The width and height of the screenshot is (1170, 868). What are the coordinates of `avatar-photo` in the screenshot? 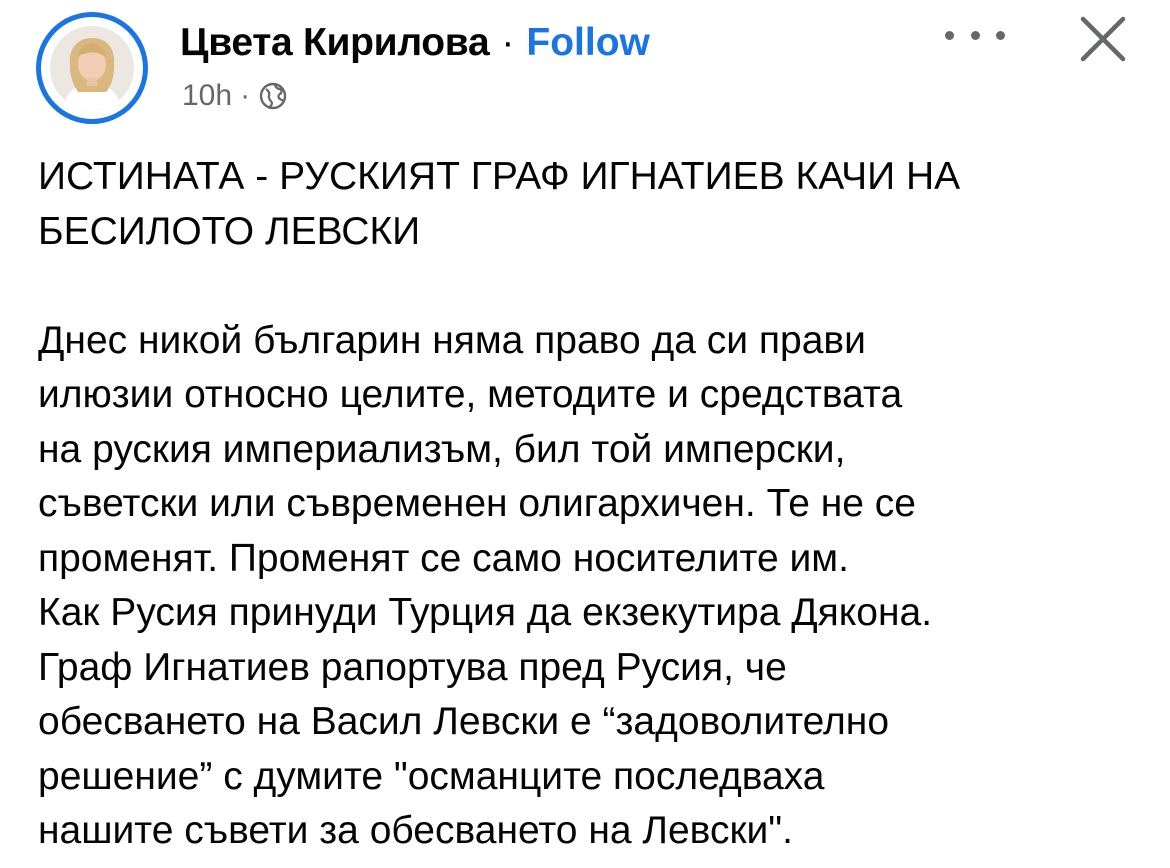 It's located at (92, 68).